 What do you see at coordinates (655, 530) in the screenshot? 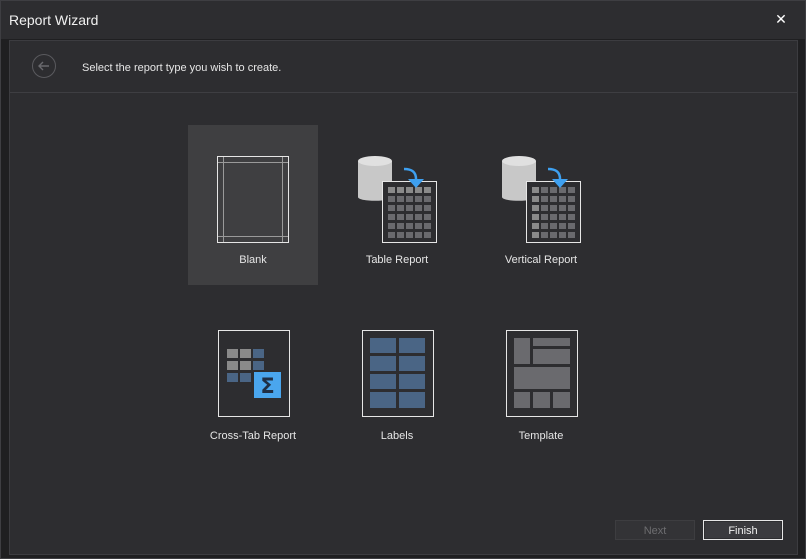
I see `next-button: Next` at bounding box center [655, 530].